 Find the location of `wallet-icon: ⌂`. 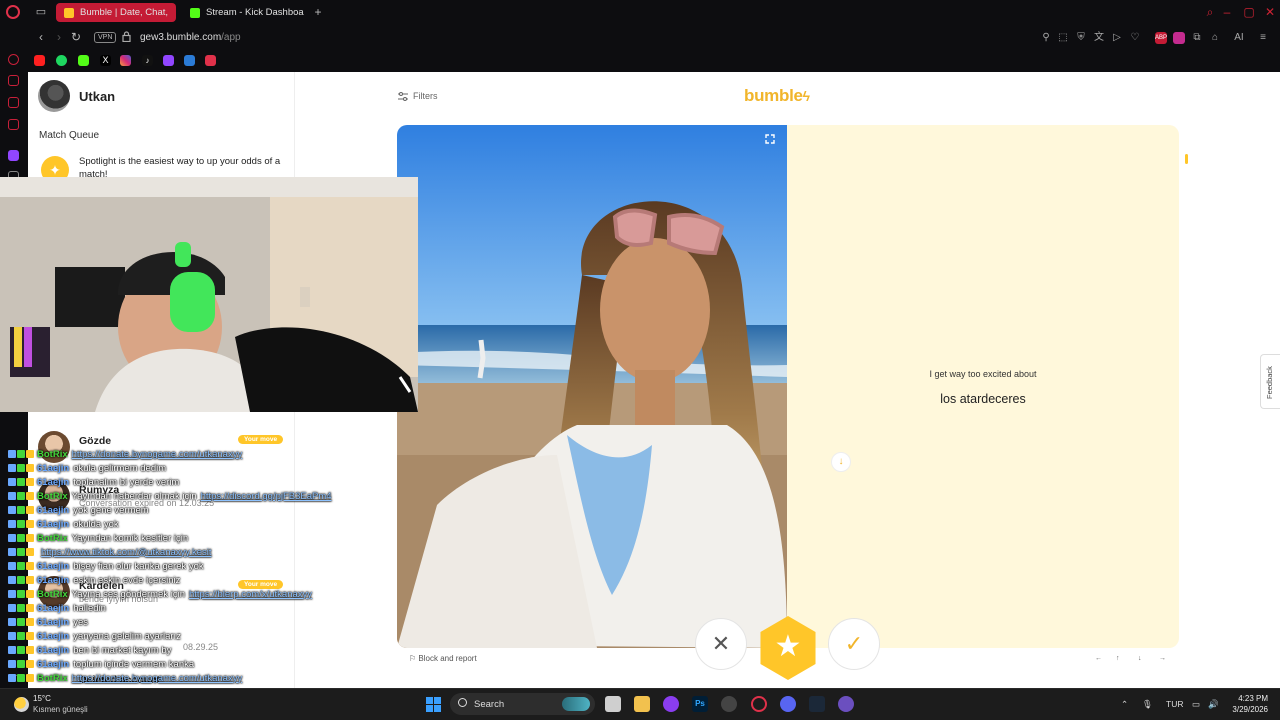

wallet-icon: ⌂ is located at coordinates (1215, 38).